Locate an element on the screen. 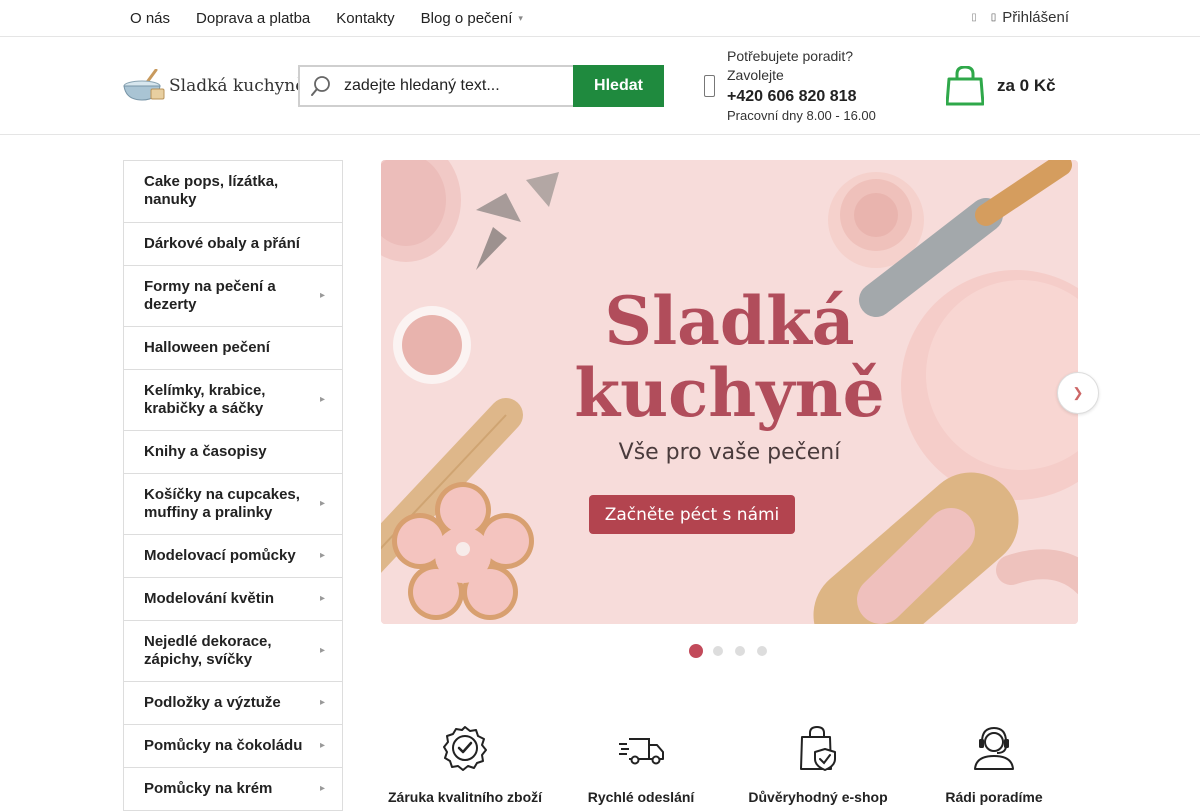 This screenshot has height=811, width=1200. category-label: Modelování květin is located at coordinates (209, 598).